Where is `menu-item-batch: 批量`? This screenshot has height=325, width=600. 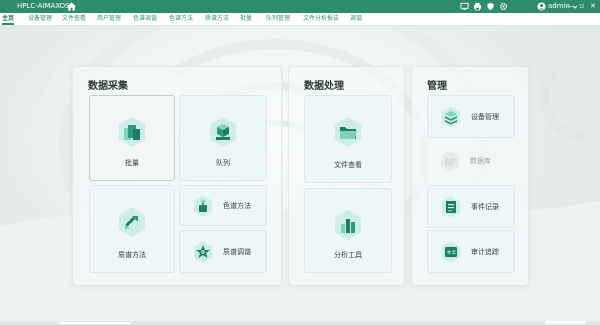
menu-item-batch: 批量 is located at coordinates (246, 19).